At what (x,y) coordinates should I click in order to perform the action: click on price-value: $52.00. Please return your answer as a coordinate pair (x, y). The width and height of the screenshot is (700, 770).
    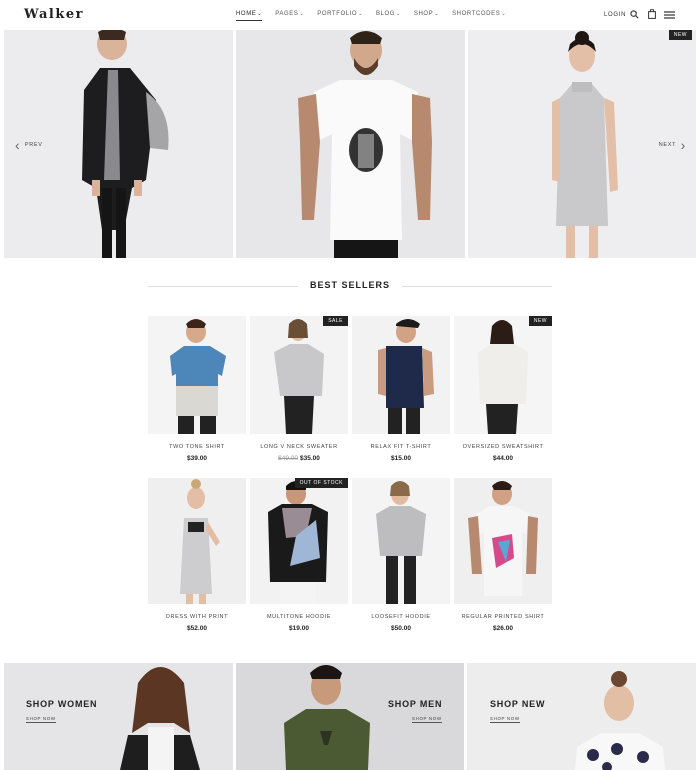
    Looking at the image, I should click on (197, 628).